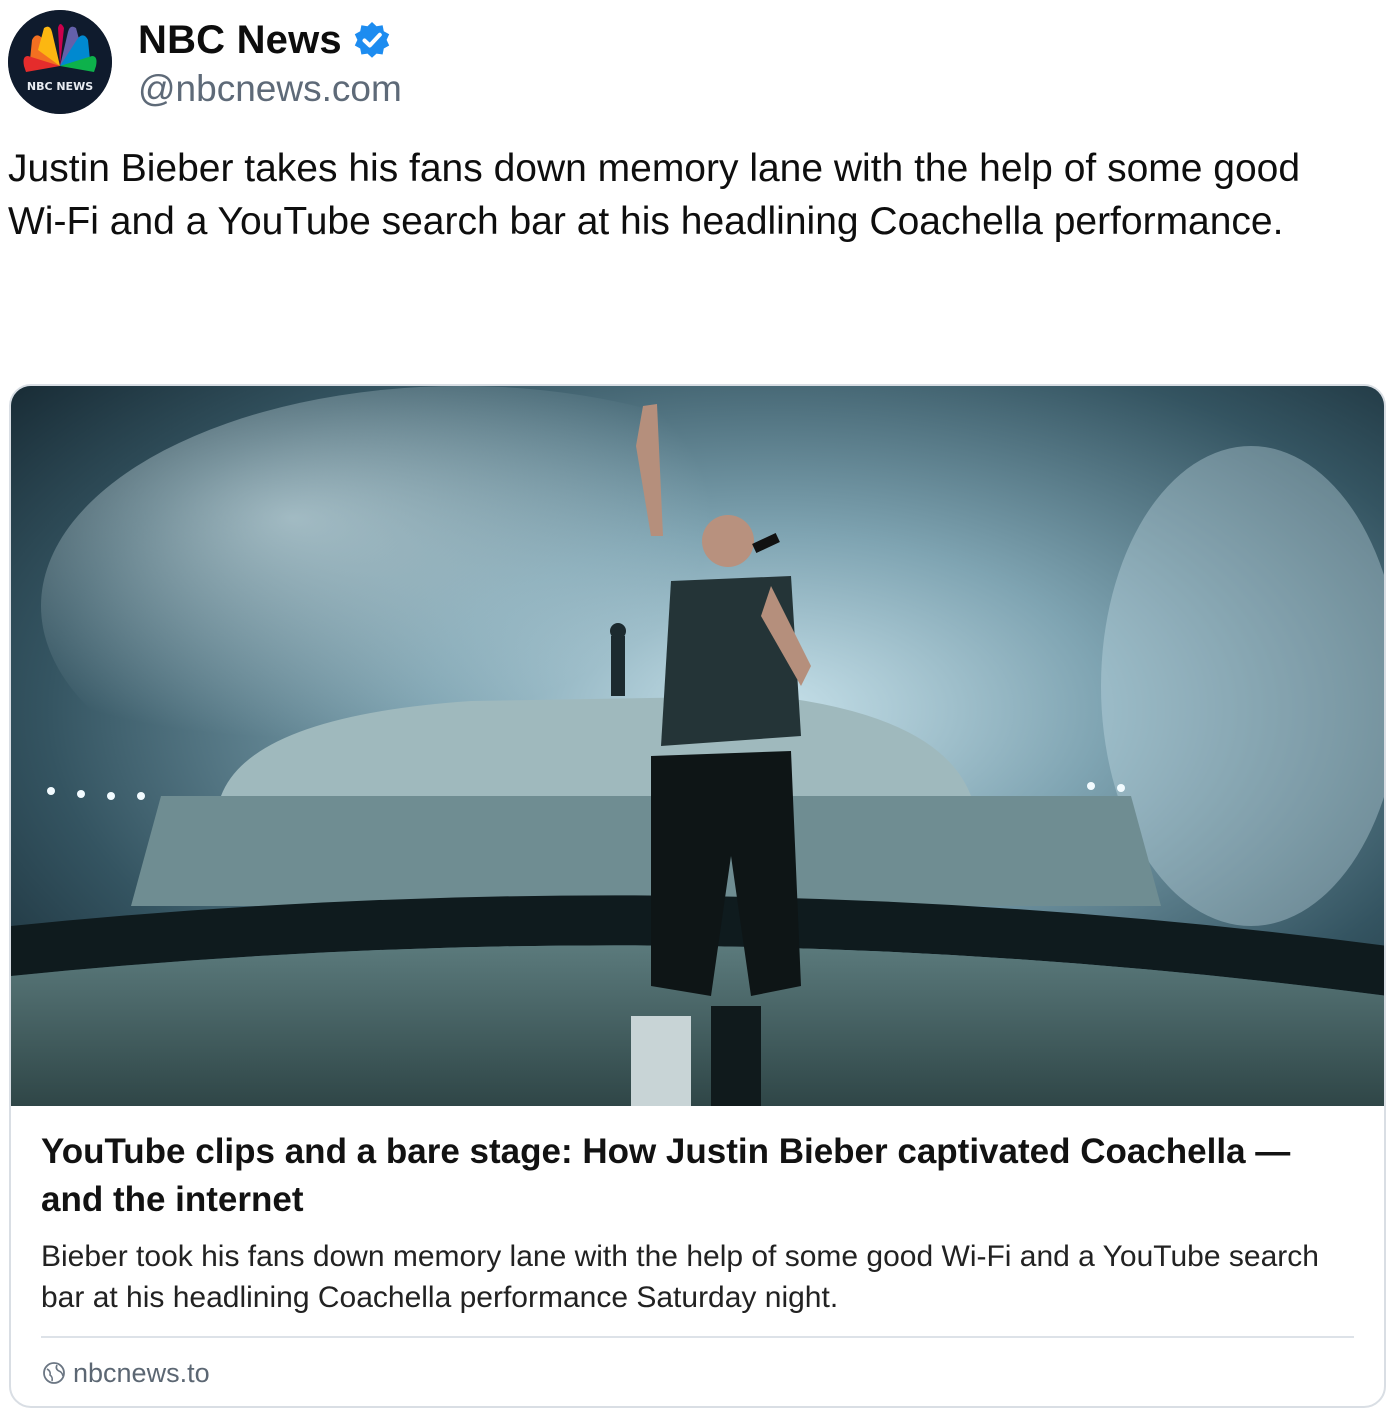 This screenshot has height=1422, width=1400. Describe the element at coordinates (372, 40) in the screenshot. I see `verified-check-icon` at that location.